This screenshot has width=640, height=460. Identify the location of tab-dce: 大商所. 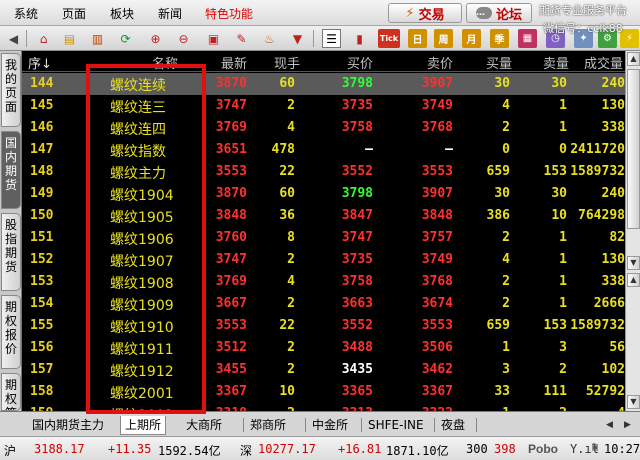
(204, 425).